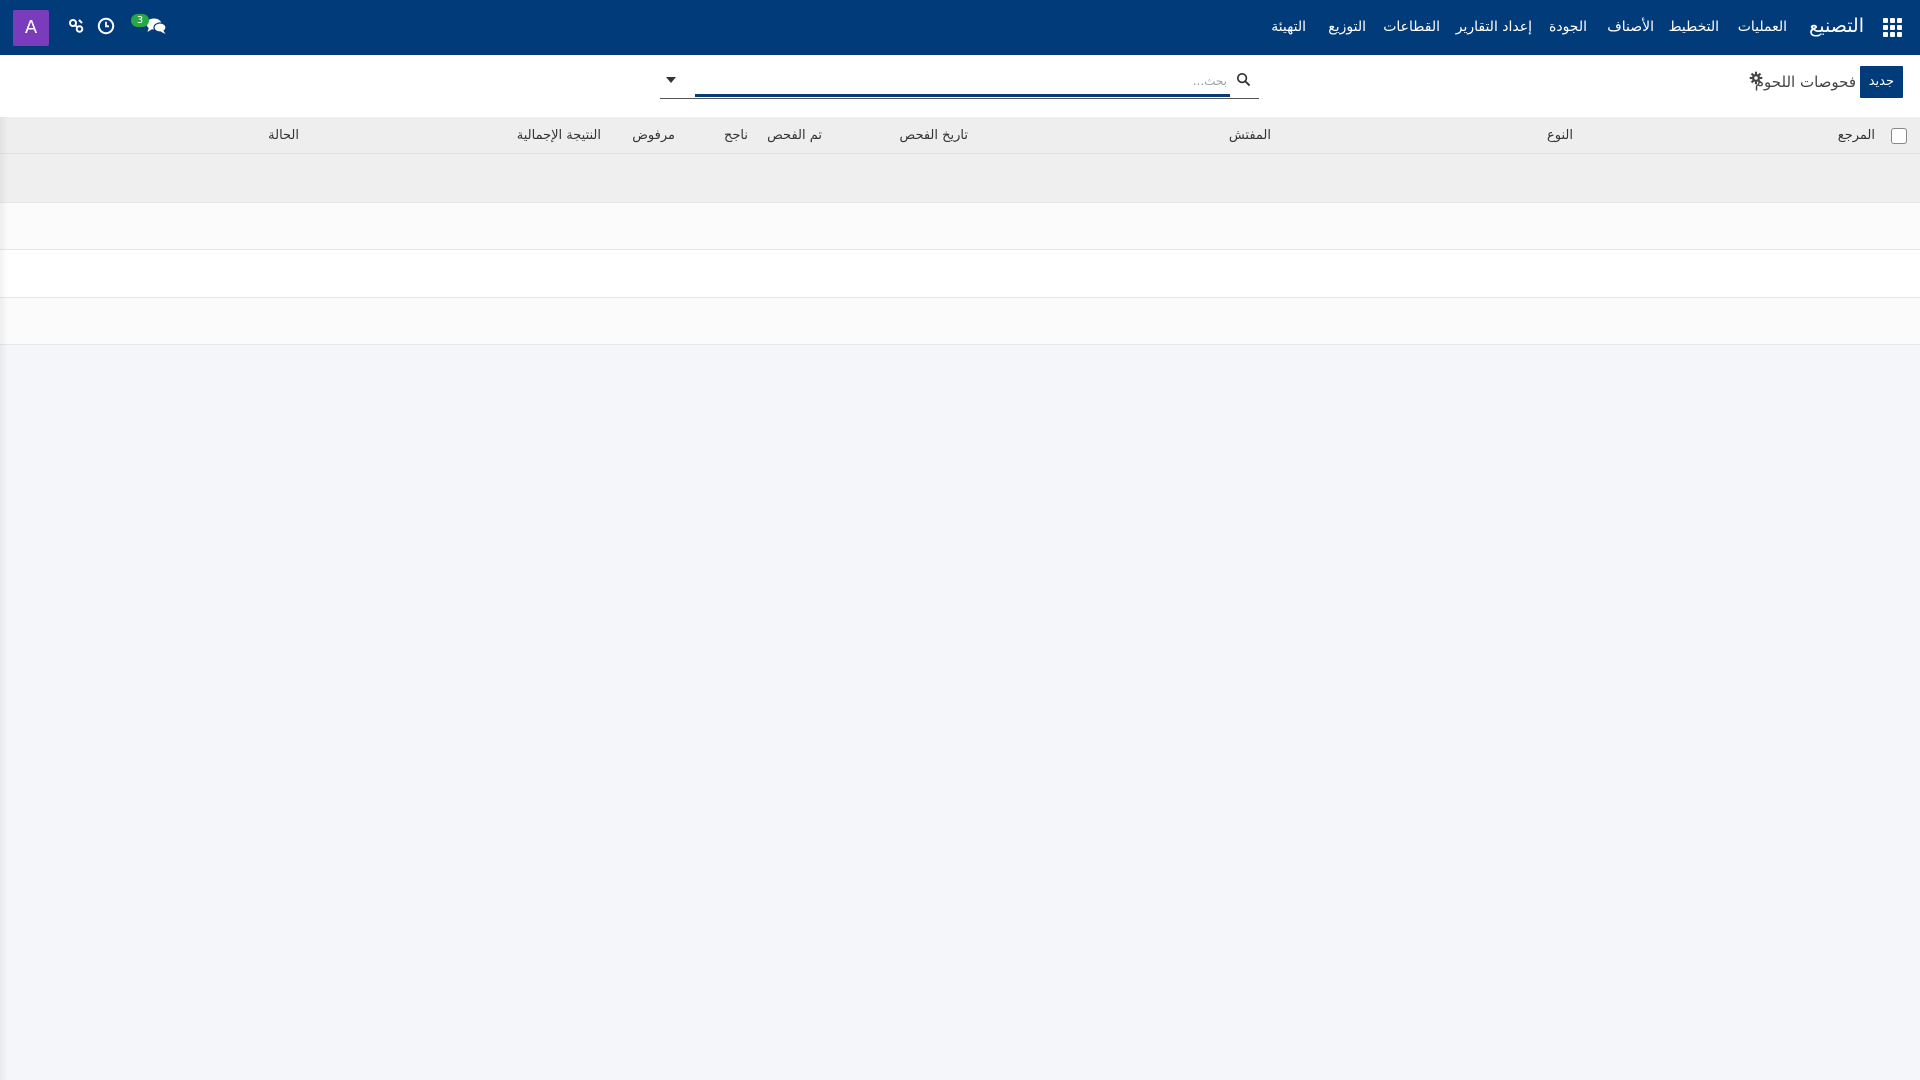 This screenshot has height=1080, width=1920. Describe the element at coordinates (1568, 27) in the screenshot. I see `menu-item-quality: الجودة` at that location.